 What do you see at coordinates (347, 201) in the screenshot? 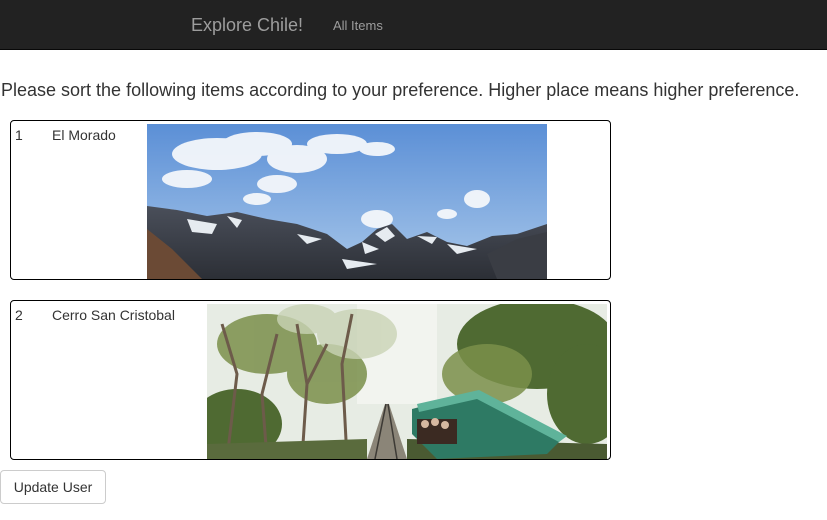
I see `mountain-photo` at bounding box center [347, 201].